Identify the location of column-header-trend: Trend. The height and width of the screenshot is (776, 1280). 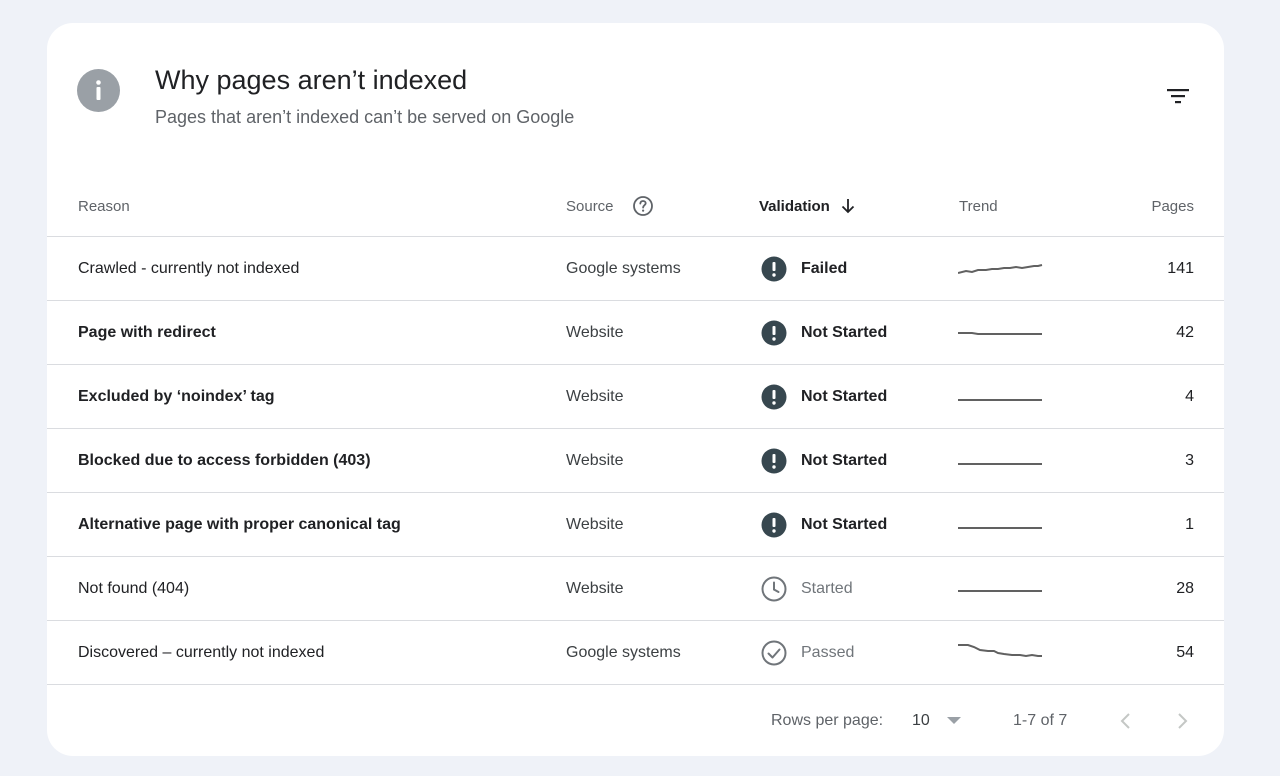
(978, 206).